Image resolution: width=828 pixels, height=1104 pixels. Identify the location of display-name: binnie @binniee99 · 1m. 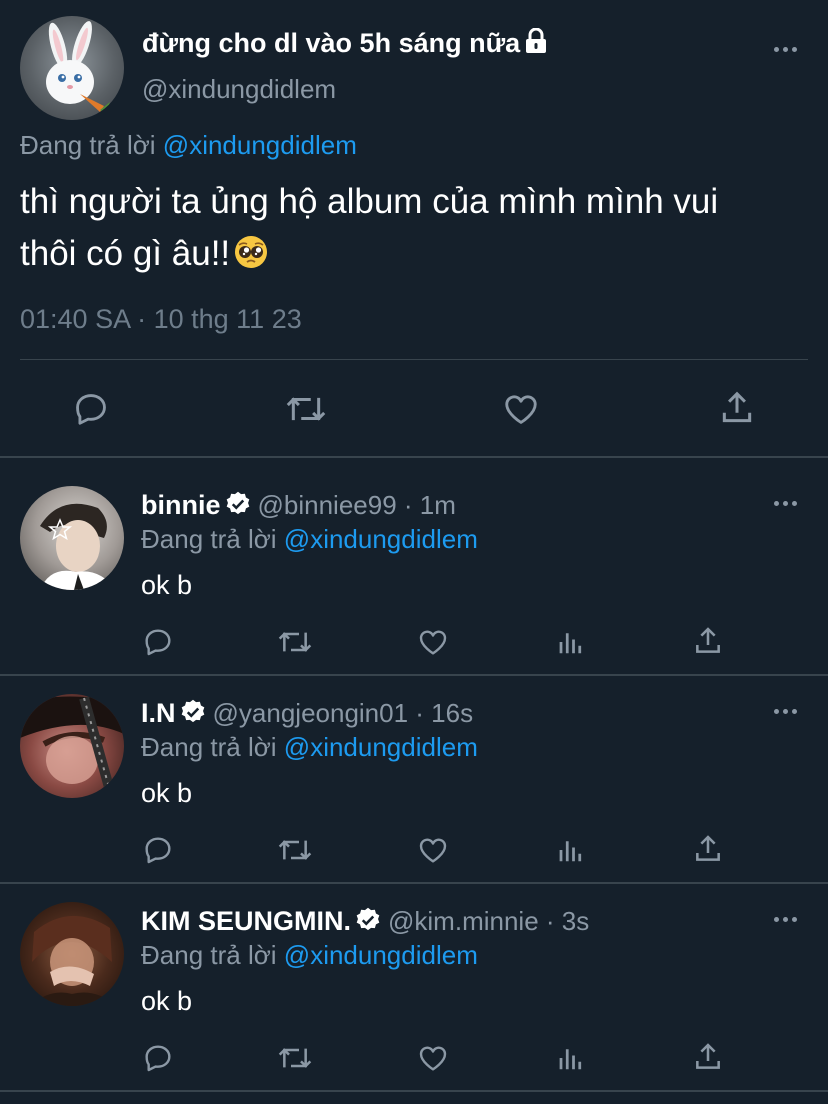
(298, 507).